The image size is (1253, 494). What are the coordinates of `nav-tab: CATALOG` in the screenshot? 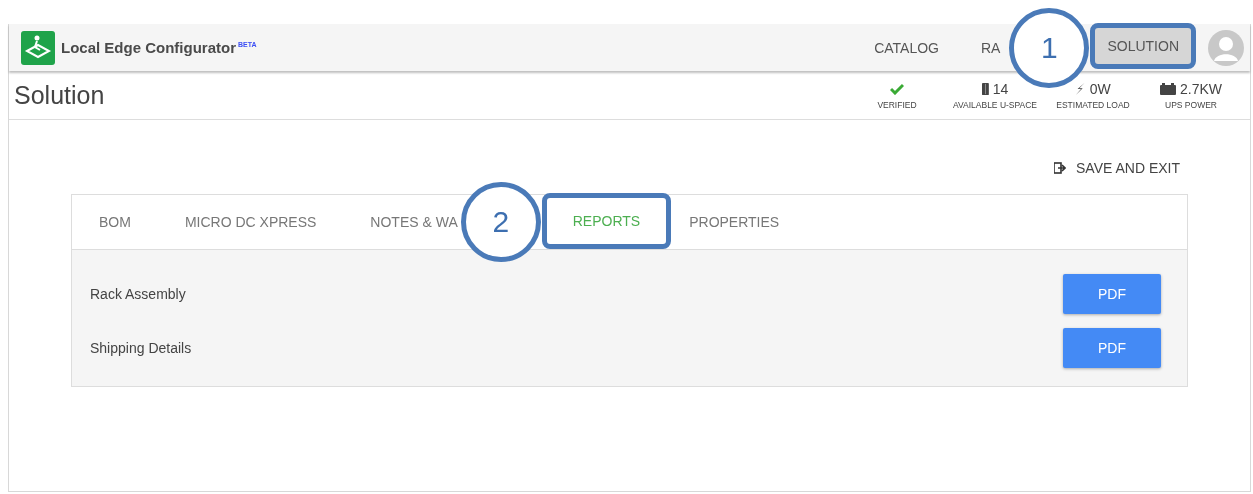 It's located at (906, 47).